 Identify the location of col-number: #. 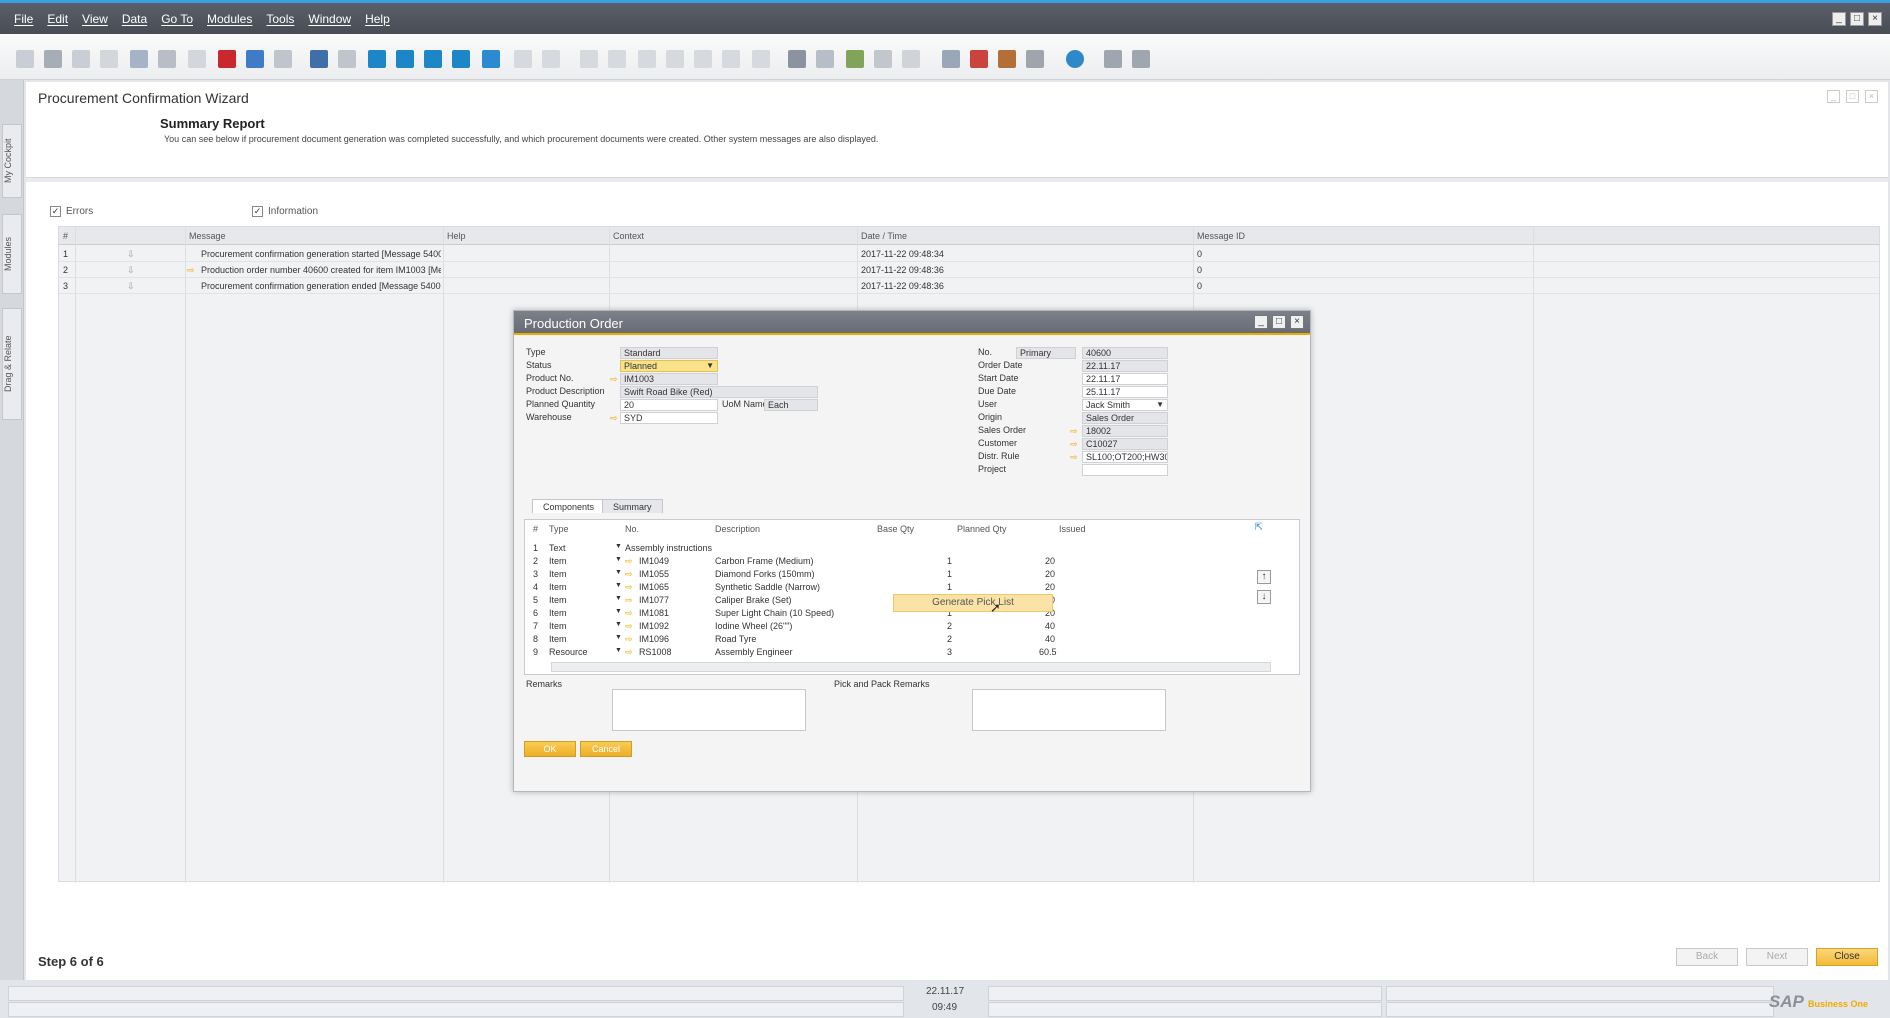
(65, 236).